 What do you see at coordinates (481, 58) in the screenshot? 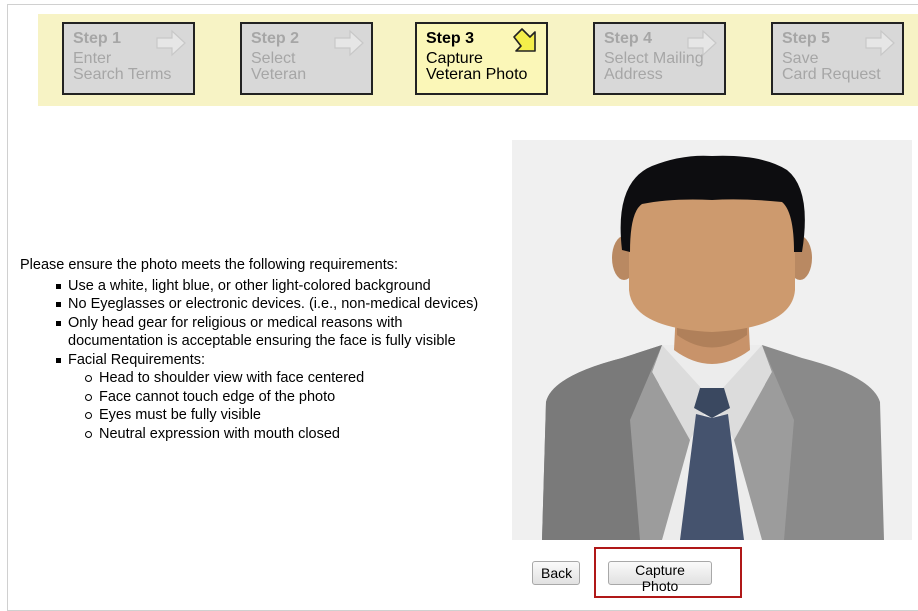
I see `step-3-capture-veteran-photo: Step 3 Capture Veteran Photo` at bounding box center [481, 58].